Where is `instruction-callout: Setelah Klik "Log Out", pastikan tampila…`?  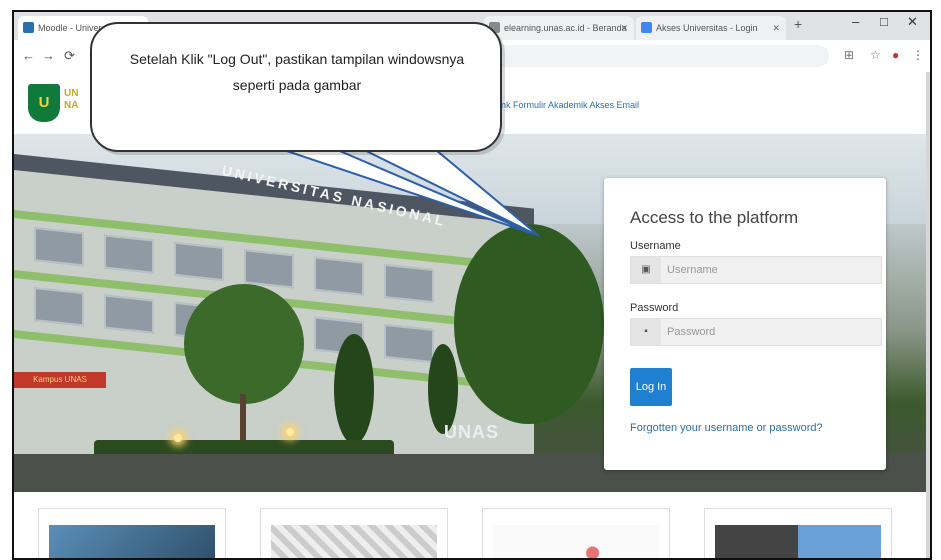
instruction-callout: Setelah Klik "Log Out", pastikan tampila… is located at coordinates (296, 87).